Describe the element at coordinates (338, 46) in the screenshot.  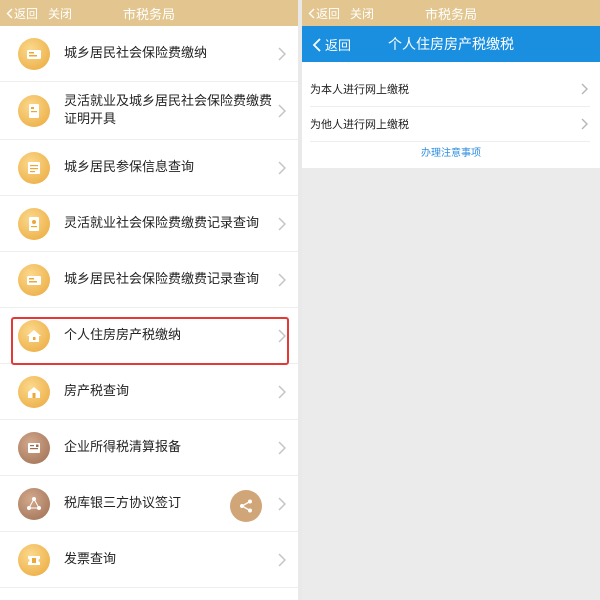
I see `header-back-label: 返回` at that location.